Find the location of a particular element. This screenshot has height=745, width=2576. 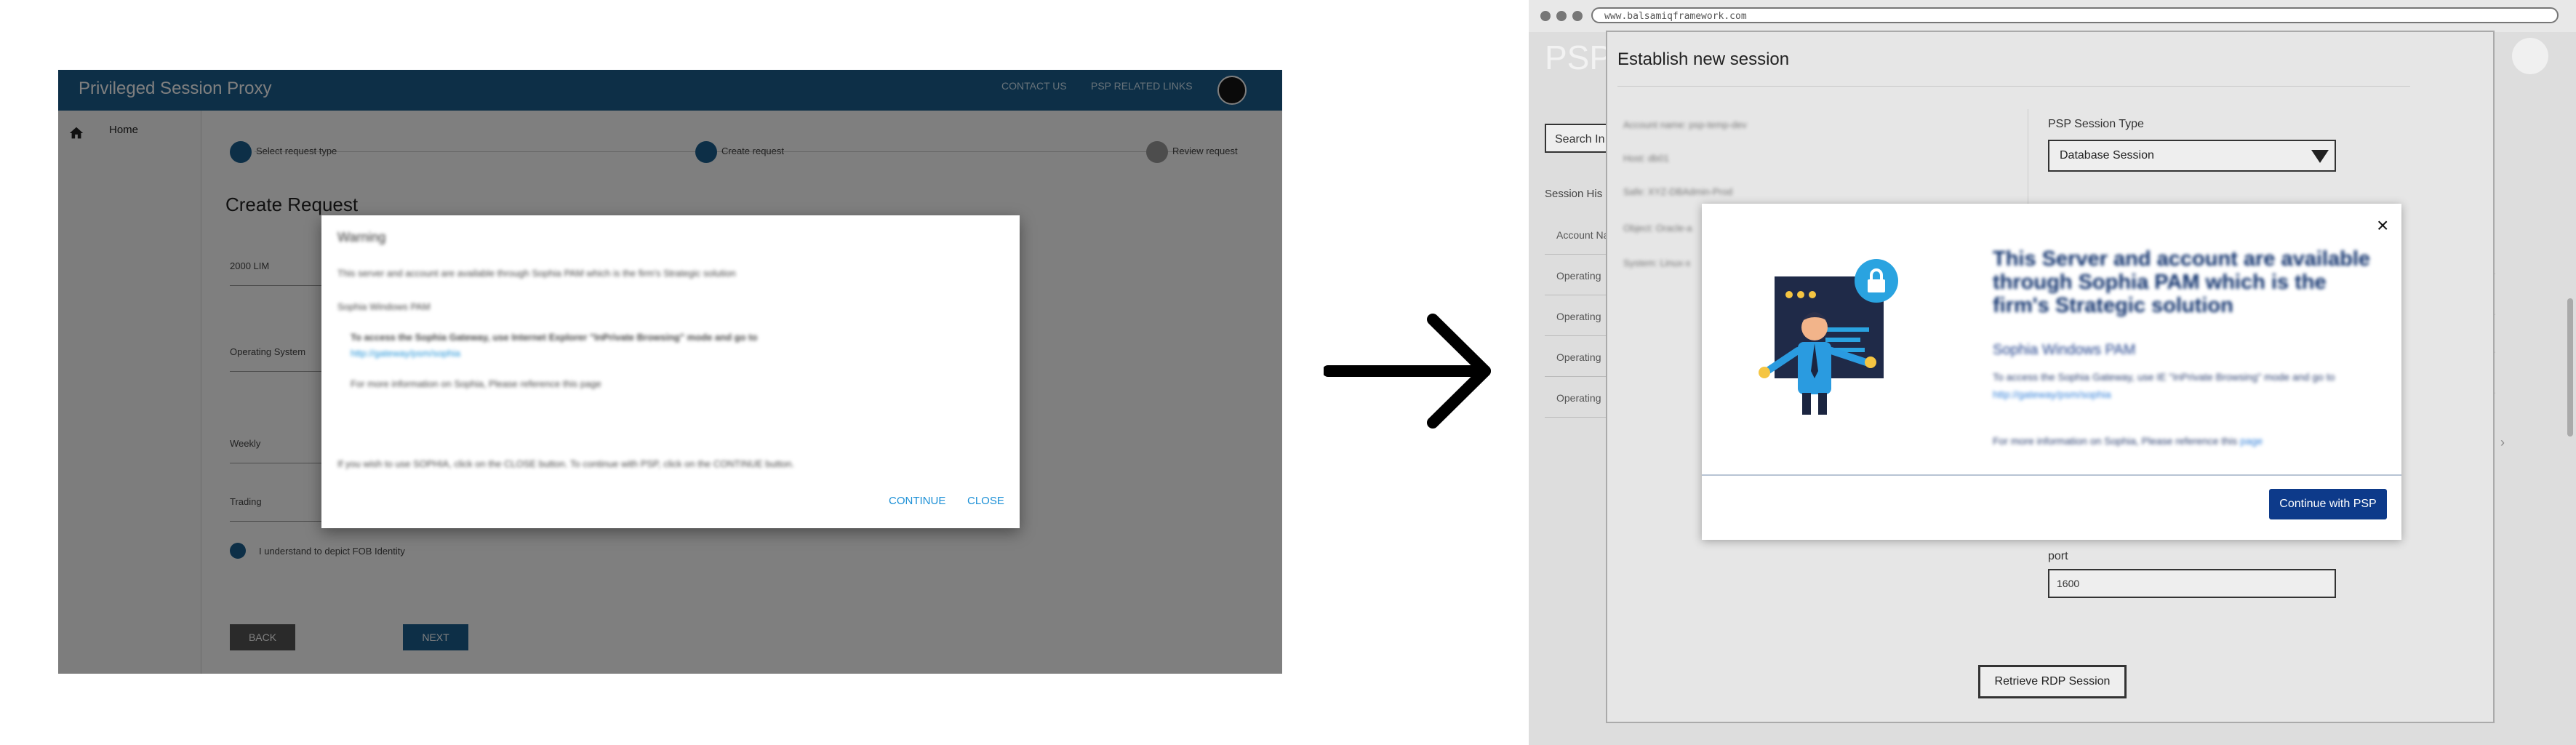

app-brand: PSP is located at coordinates (1578, 57).